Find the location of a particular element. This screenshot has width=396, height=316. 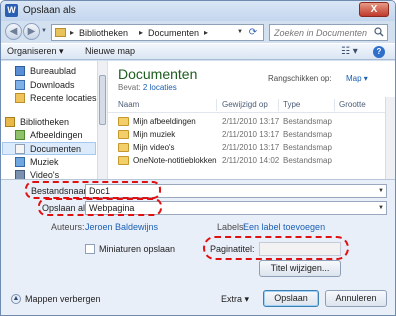

table-row: Mijn video's 2/11/2010 13:17 Bestandsmap is located at coordinates (246, 148).